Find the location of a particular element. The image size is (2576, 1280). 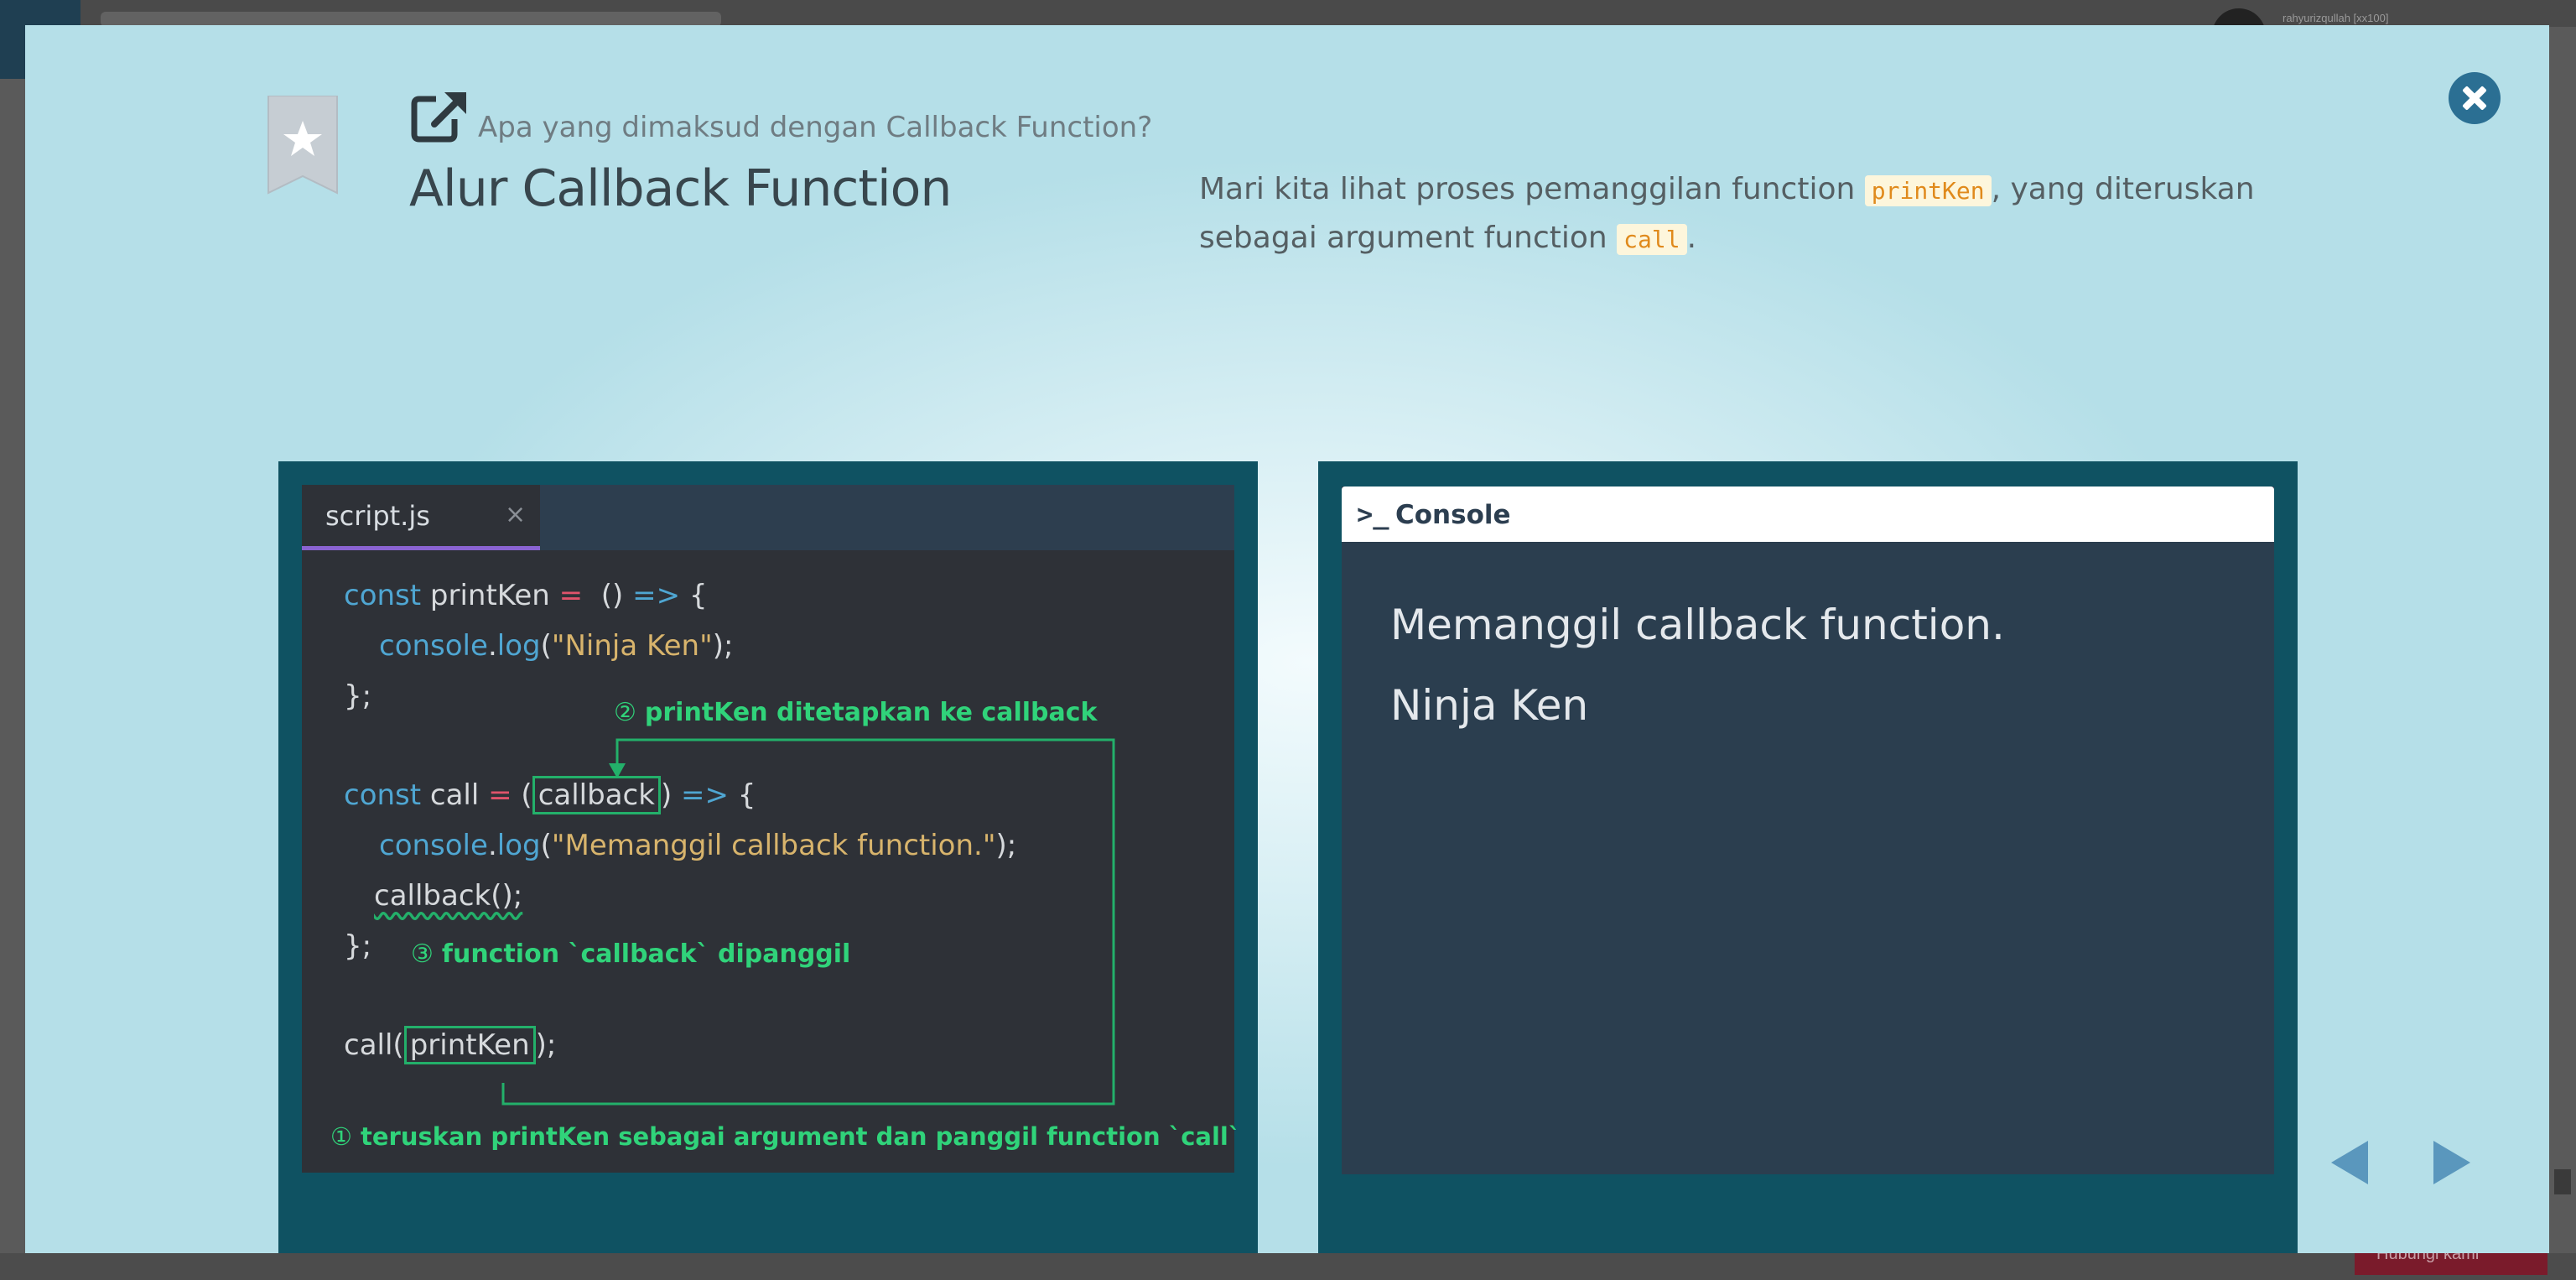

triangle-left-icon is located at coordinates (2349, 1162).